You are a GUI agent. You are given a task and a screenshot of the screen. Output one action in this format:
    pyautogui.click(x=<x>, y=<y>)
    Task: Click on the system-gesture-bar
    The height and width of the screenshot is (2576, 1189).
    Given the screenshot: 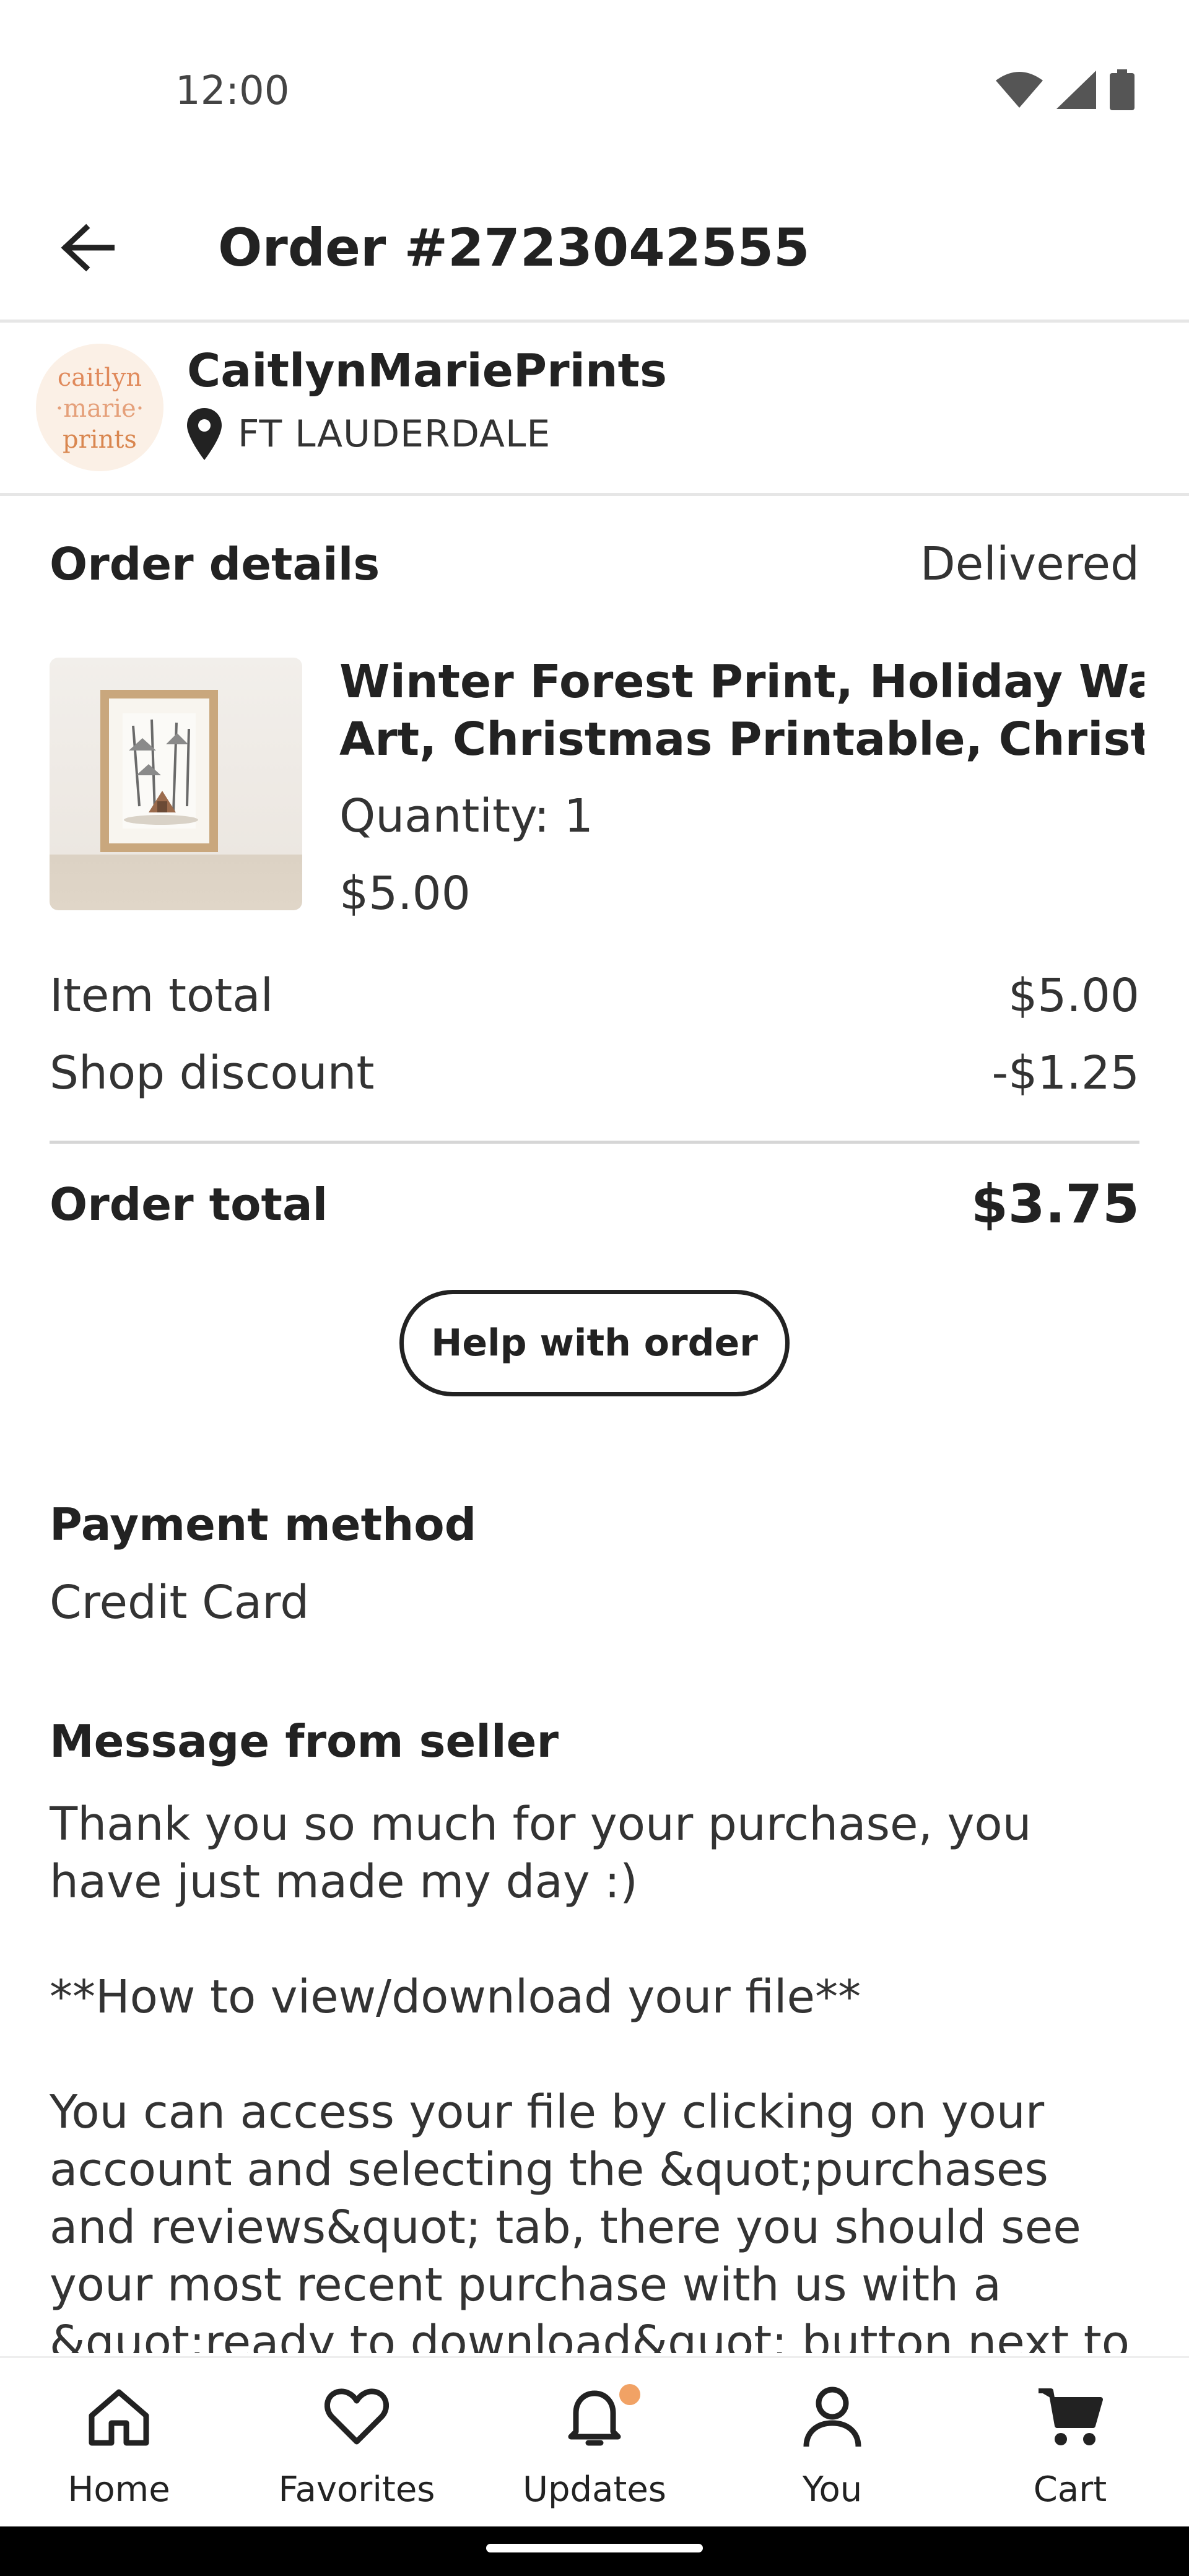 What is the action you would take?
    pyautogui.click(x=594, y=2551)
    